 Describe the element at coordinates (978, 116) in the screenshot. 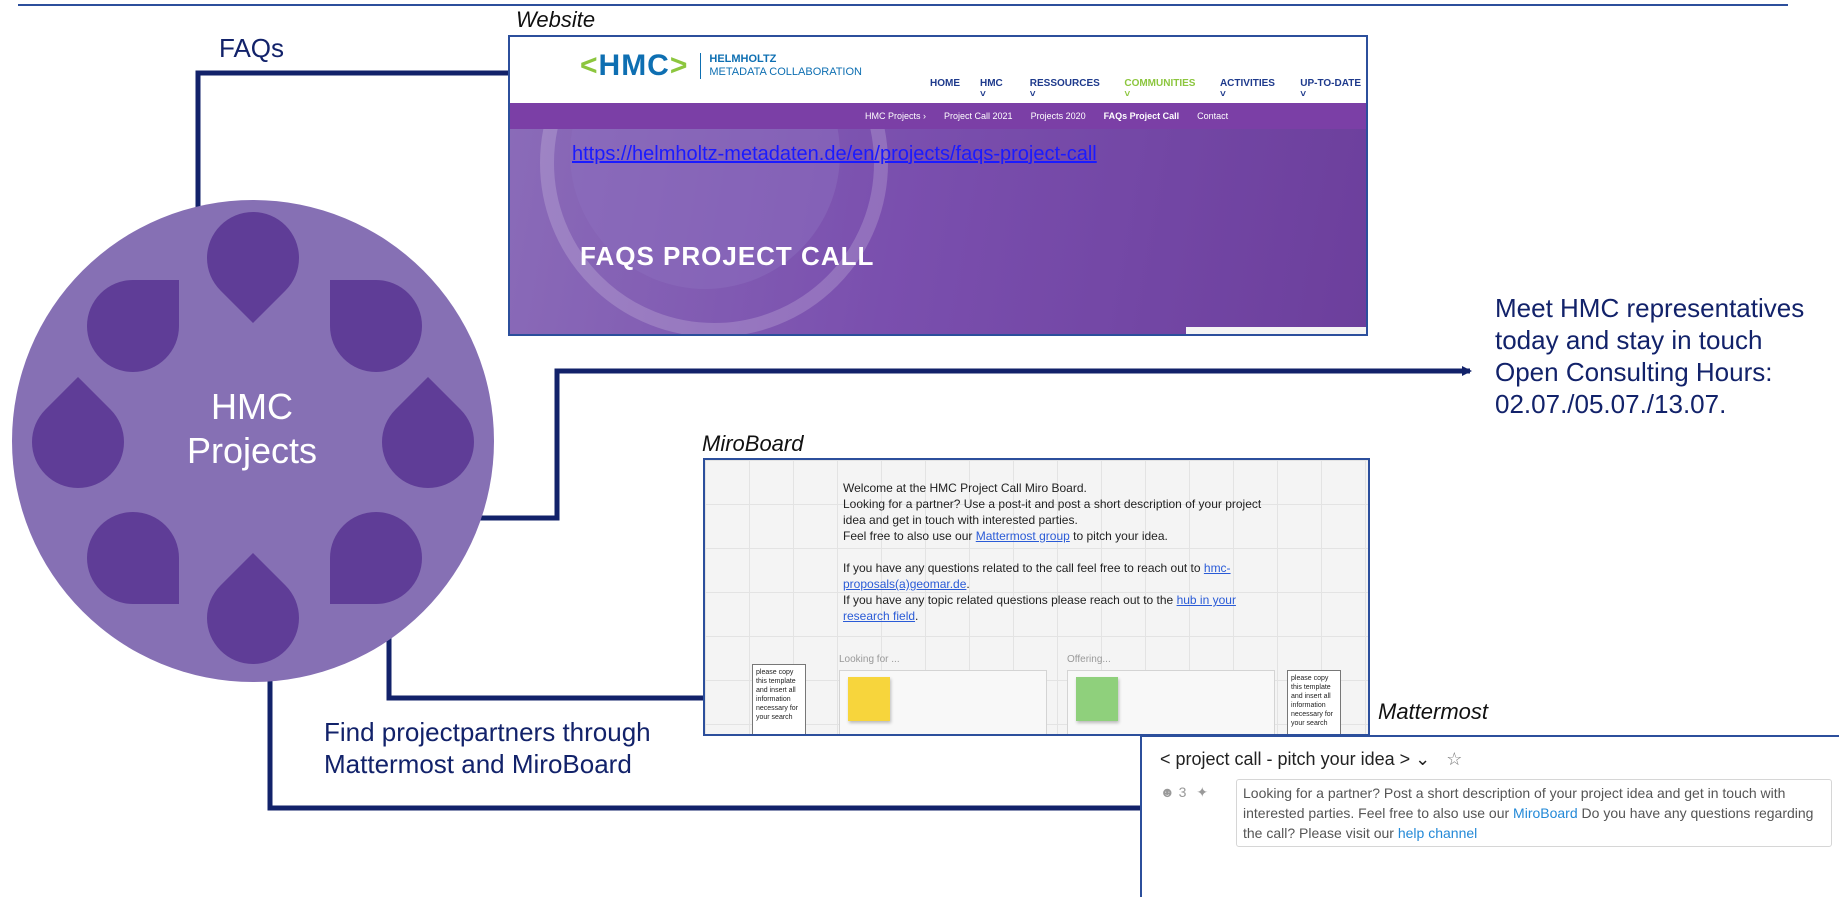

I see `subnav-project-call-2021: Project Call 2021` at that location.